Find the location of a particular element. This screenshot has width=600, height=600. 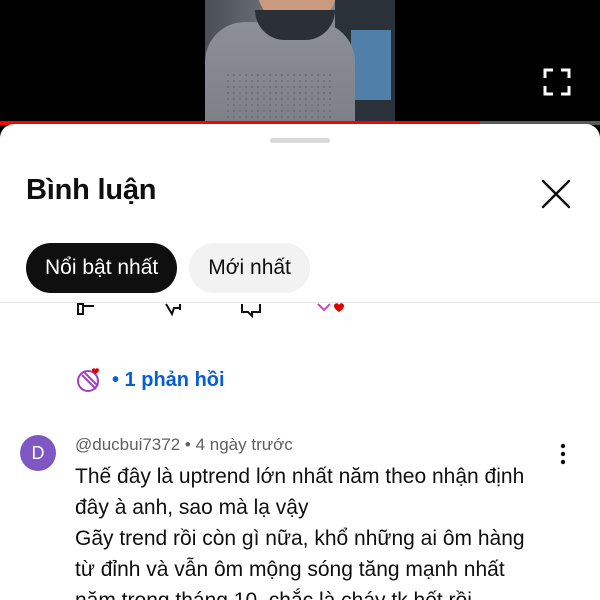

comment-time: • 4 ngày trước is located at coordinates (238, 444).